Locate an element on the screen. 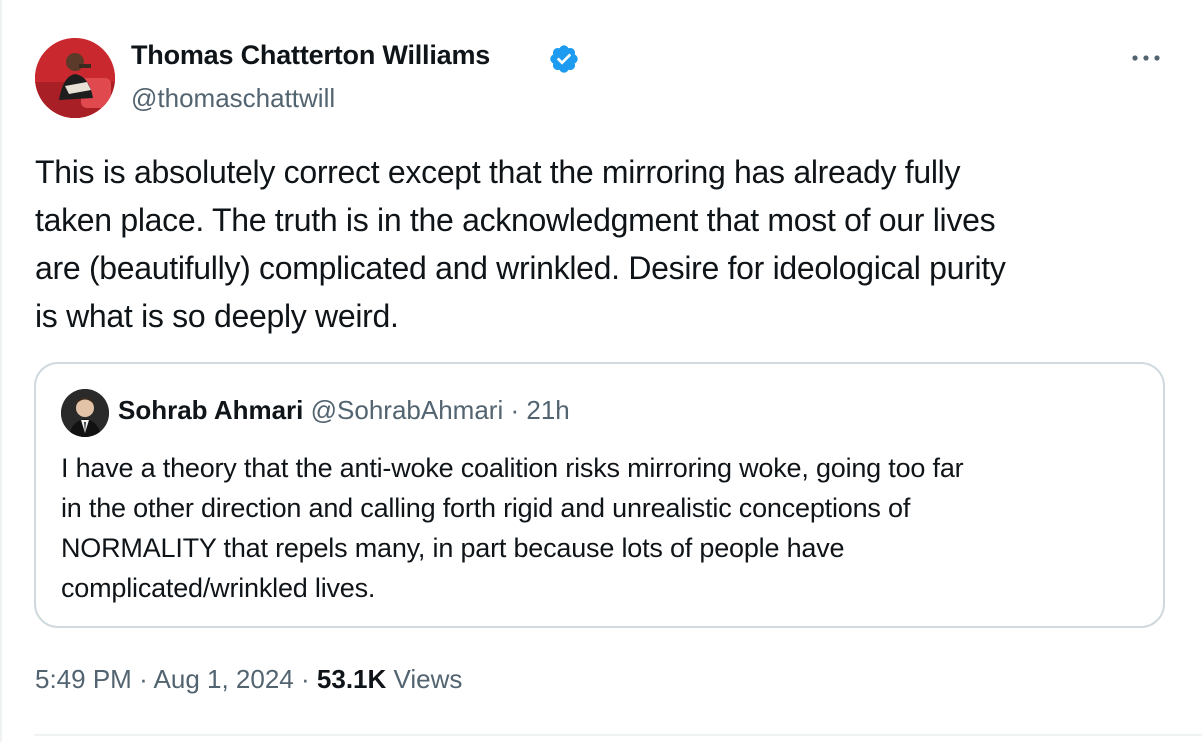  quoted-author-avatar is located at coordinates (85, 413).